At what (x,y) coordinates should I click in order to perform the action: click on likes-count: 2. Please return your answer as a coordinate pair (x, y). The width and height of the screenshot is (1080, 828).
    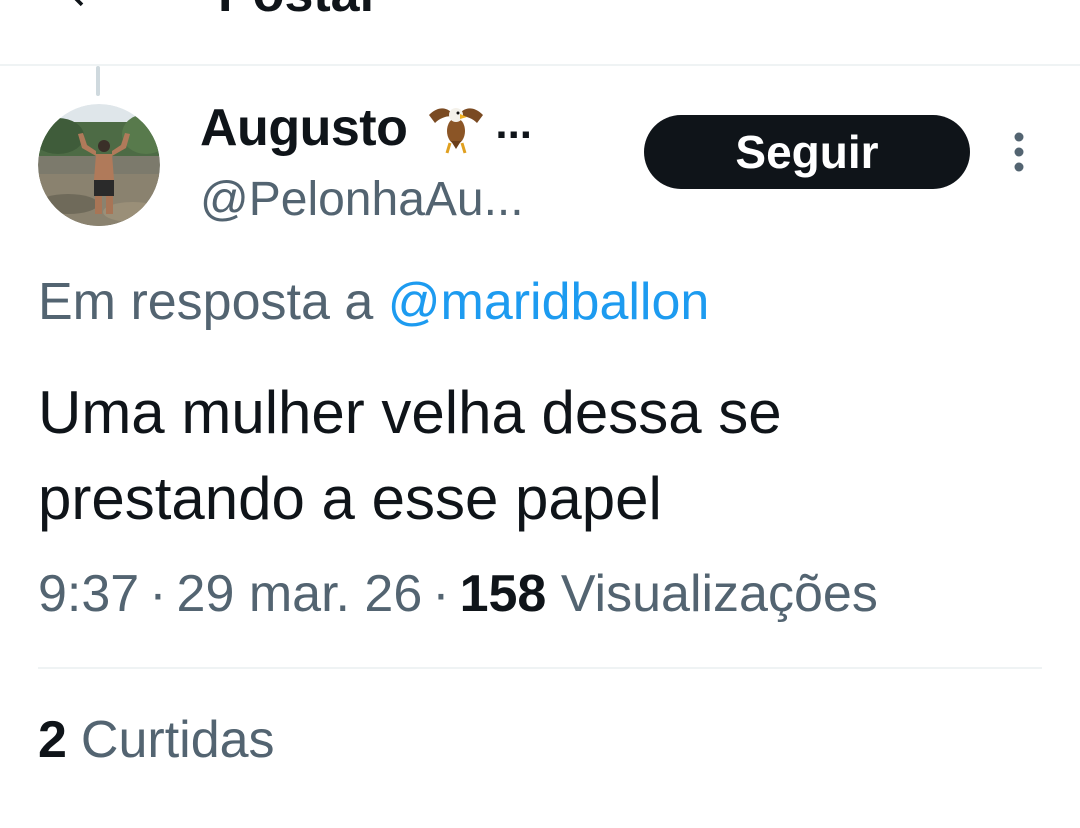
    Looking at the image, I should click on (52, 740).